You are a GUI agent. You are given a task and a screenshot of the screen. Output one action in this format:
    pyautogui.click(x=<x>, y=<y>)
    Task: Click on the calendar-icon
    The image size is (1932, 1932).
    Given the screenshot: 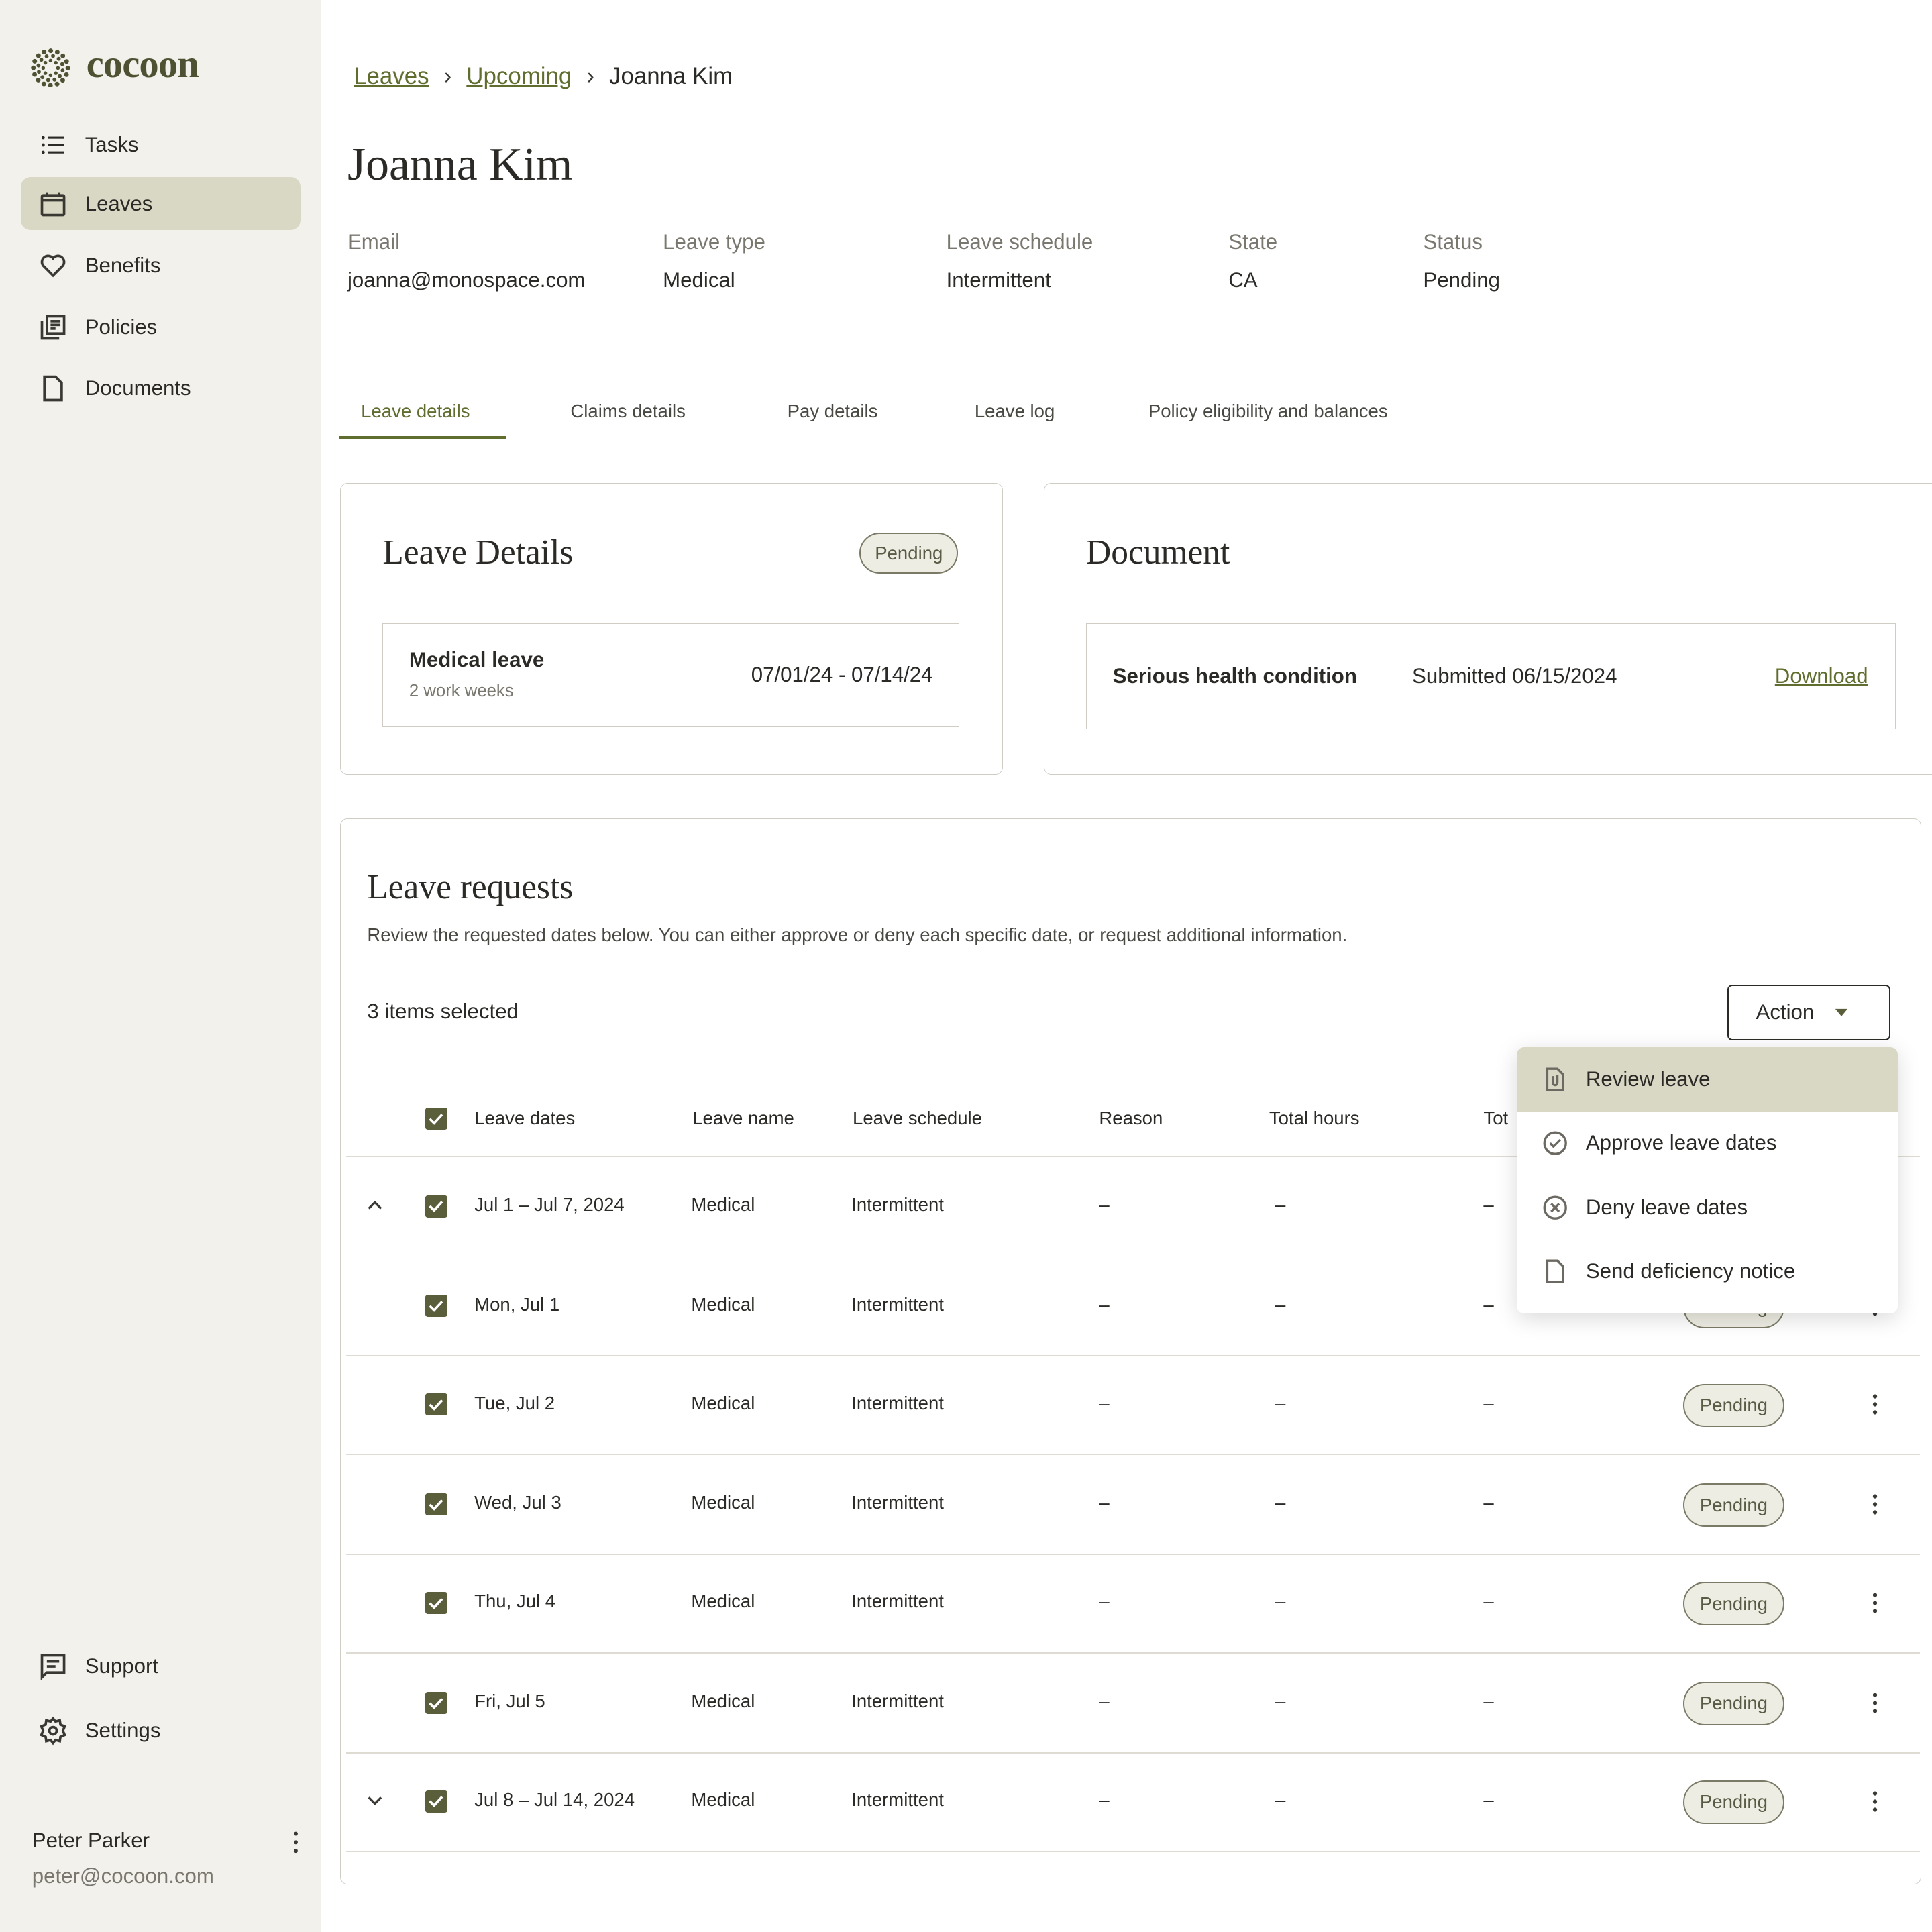 What is the action you would take?
    pyautogui.click(x=53, y=204)
    